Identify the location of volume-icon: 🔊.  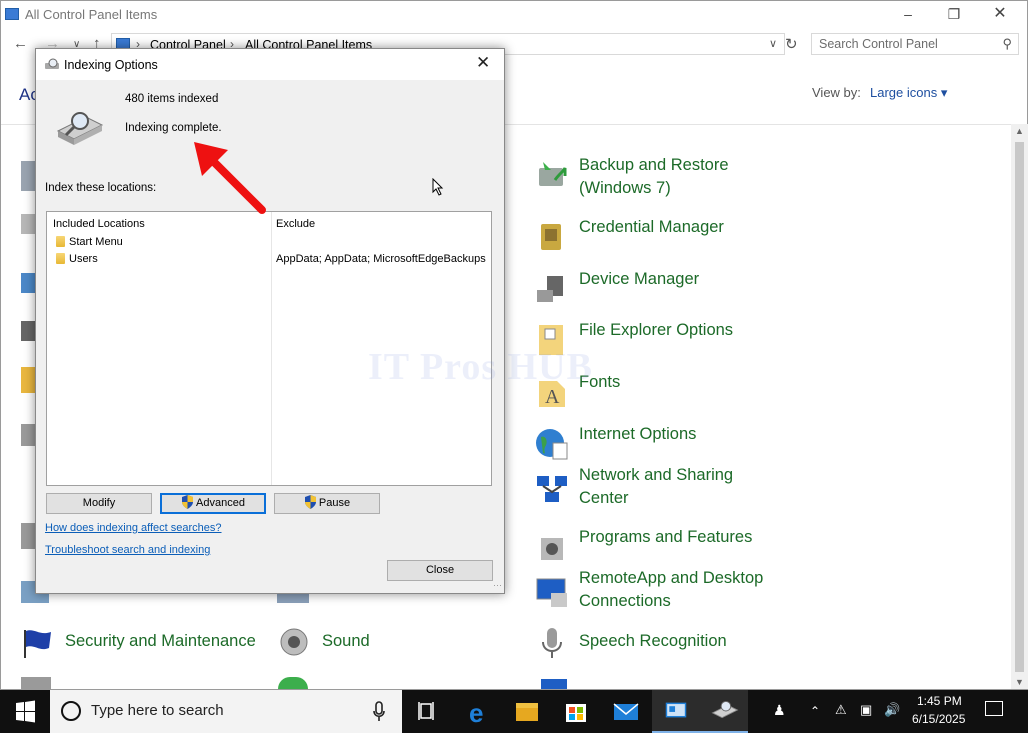
(892, 710).